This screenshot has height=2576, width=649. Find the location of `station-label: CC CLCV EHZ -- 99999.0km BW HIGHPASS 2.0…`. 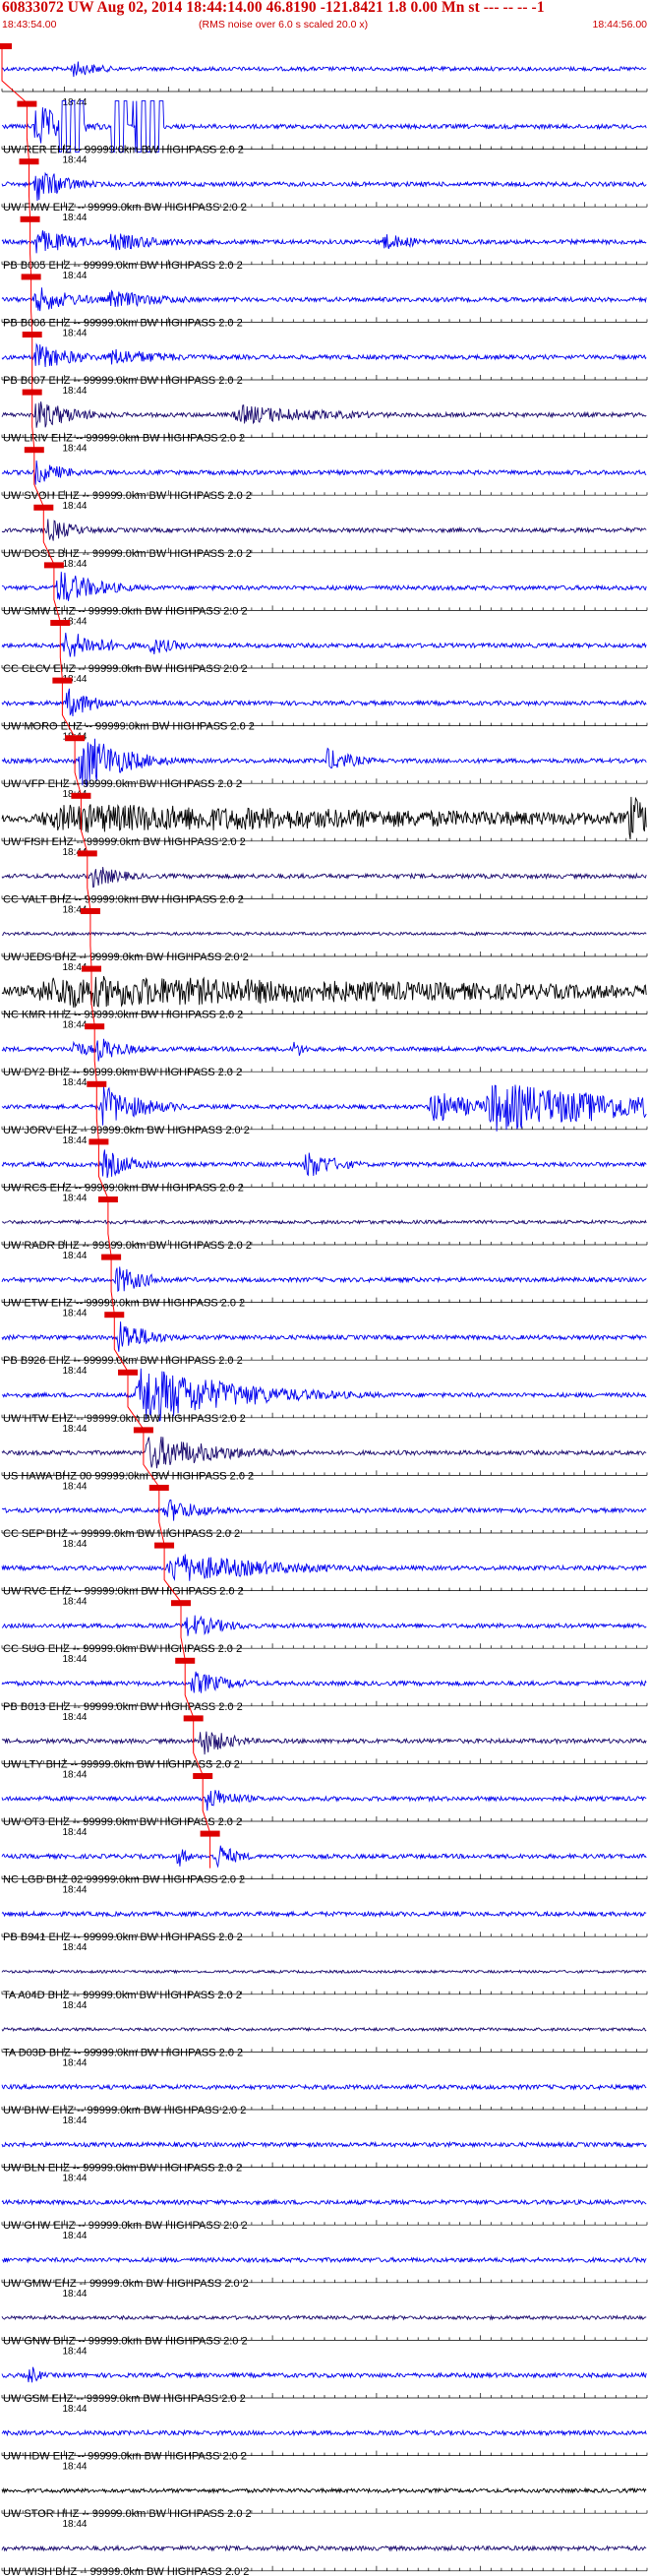

station-label: CC CLCV EHZ -- 99999.0km BW HIGHPASS 2.0… is located at coordinates (125, 669).